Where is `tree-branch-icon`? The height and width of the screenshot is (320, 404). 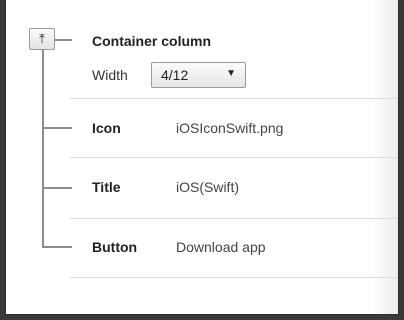
tree-branch-icon is located at coordinates (57, 128).